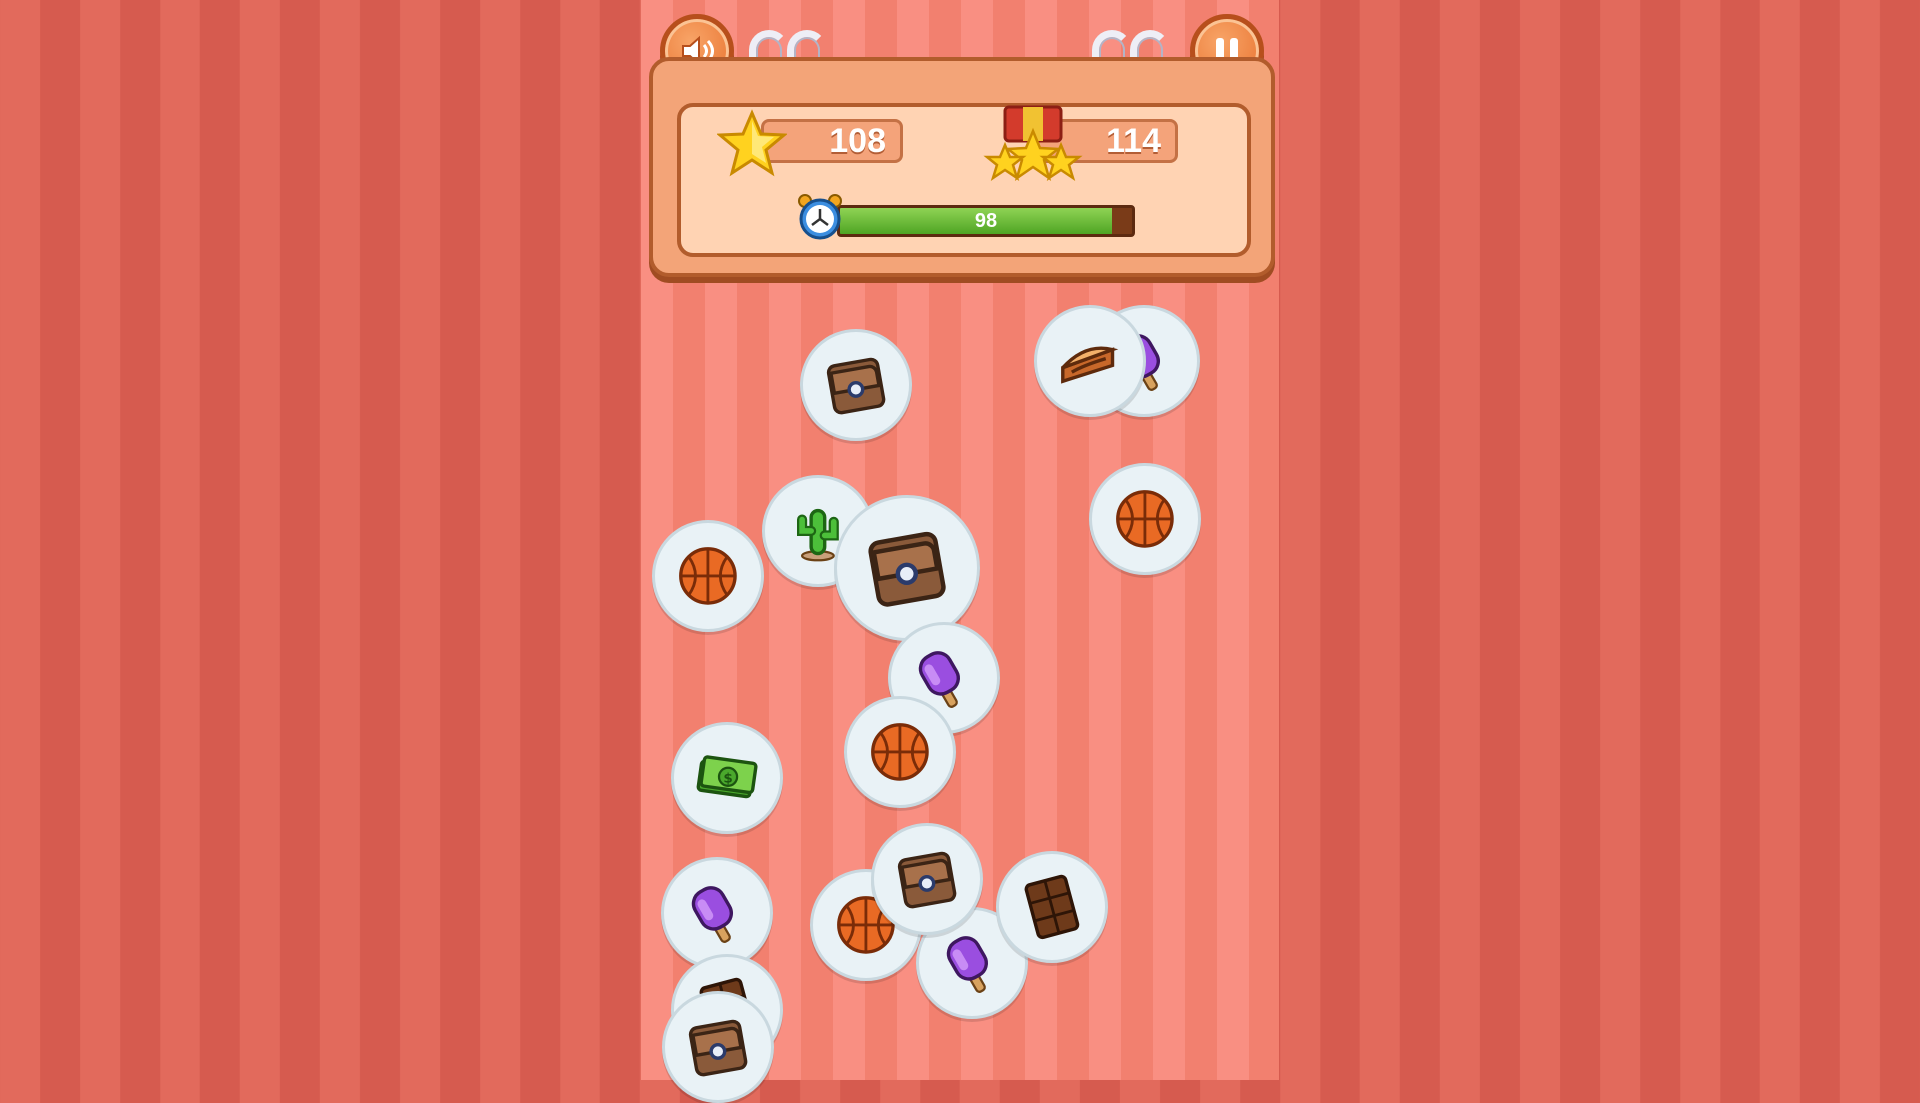  Describe the element at coordinates (752, 143) in the screenshot. I see `star-icon` at that location.